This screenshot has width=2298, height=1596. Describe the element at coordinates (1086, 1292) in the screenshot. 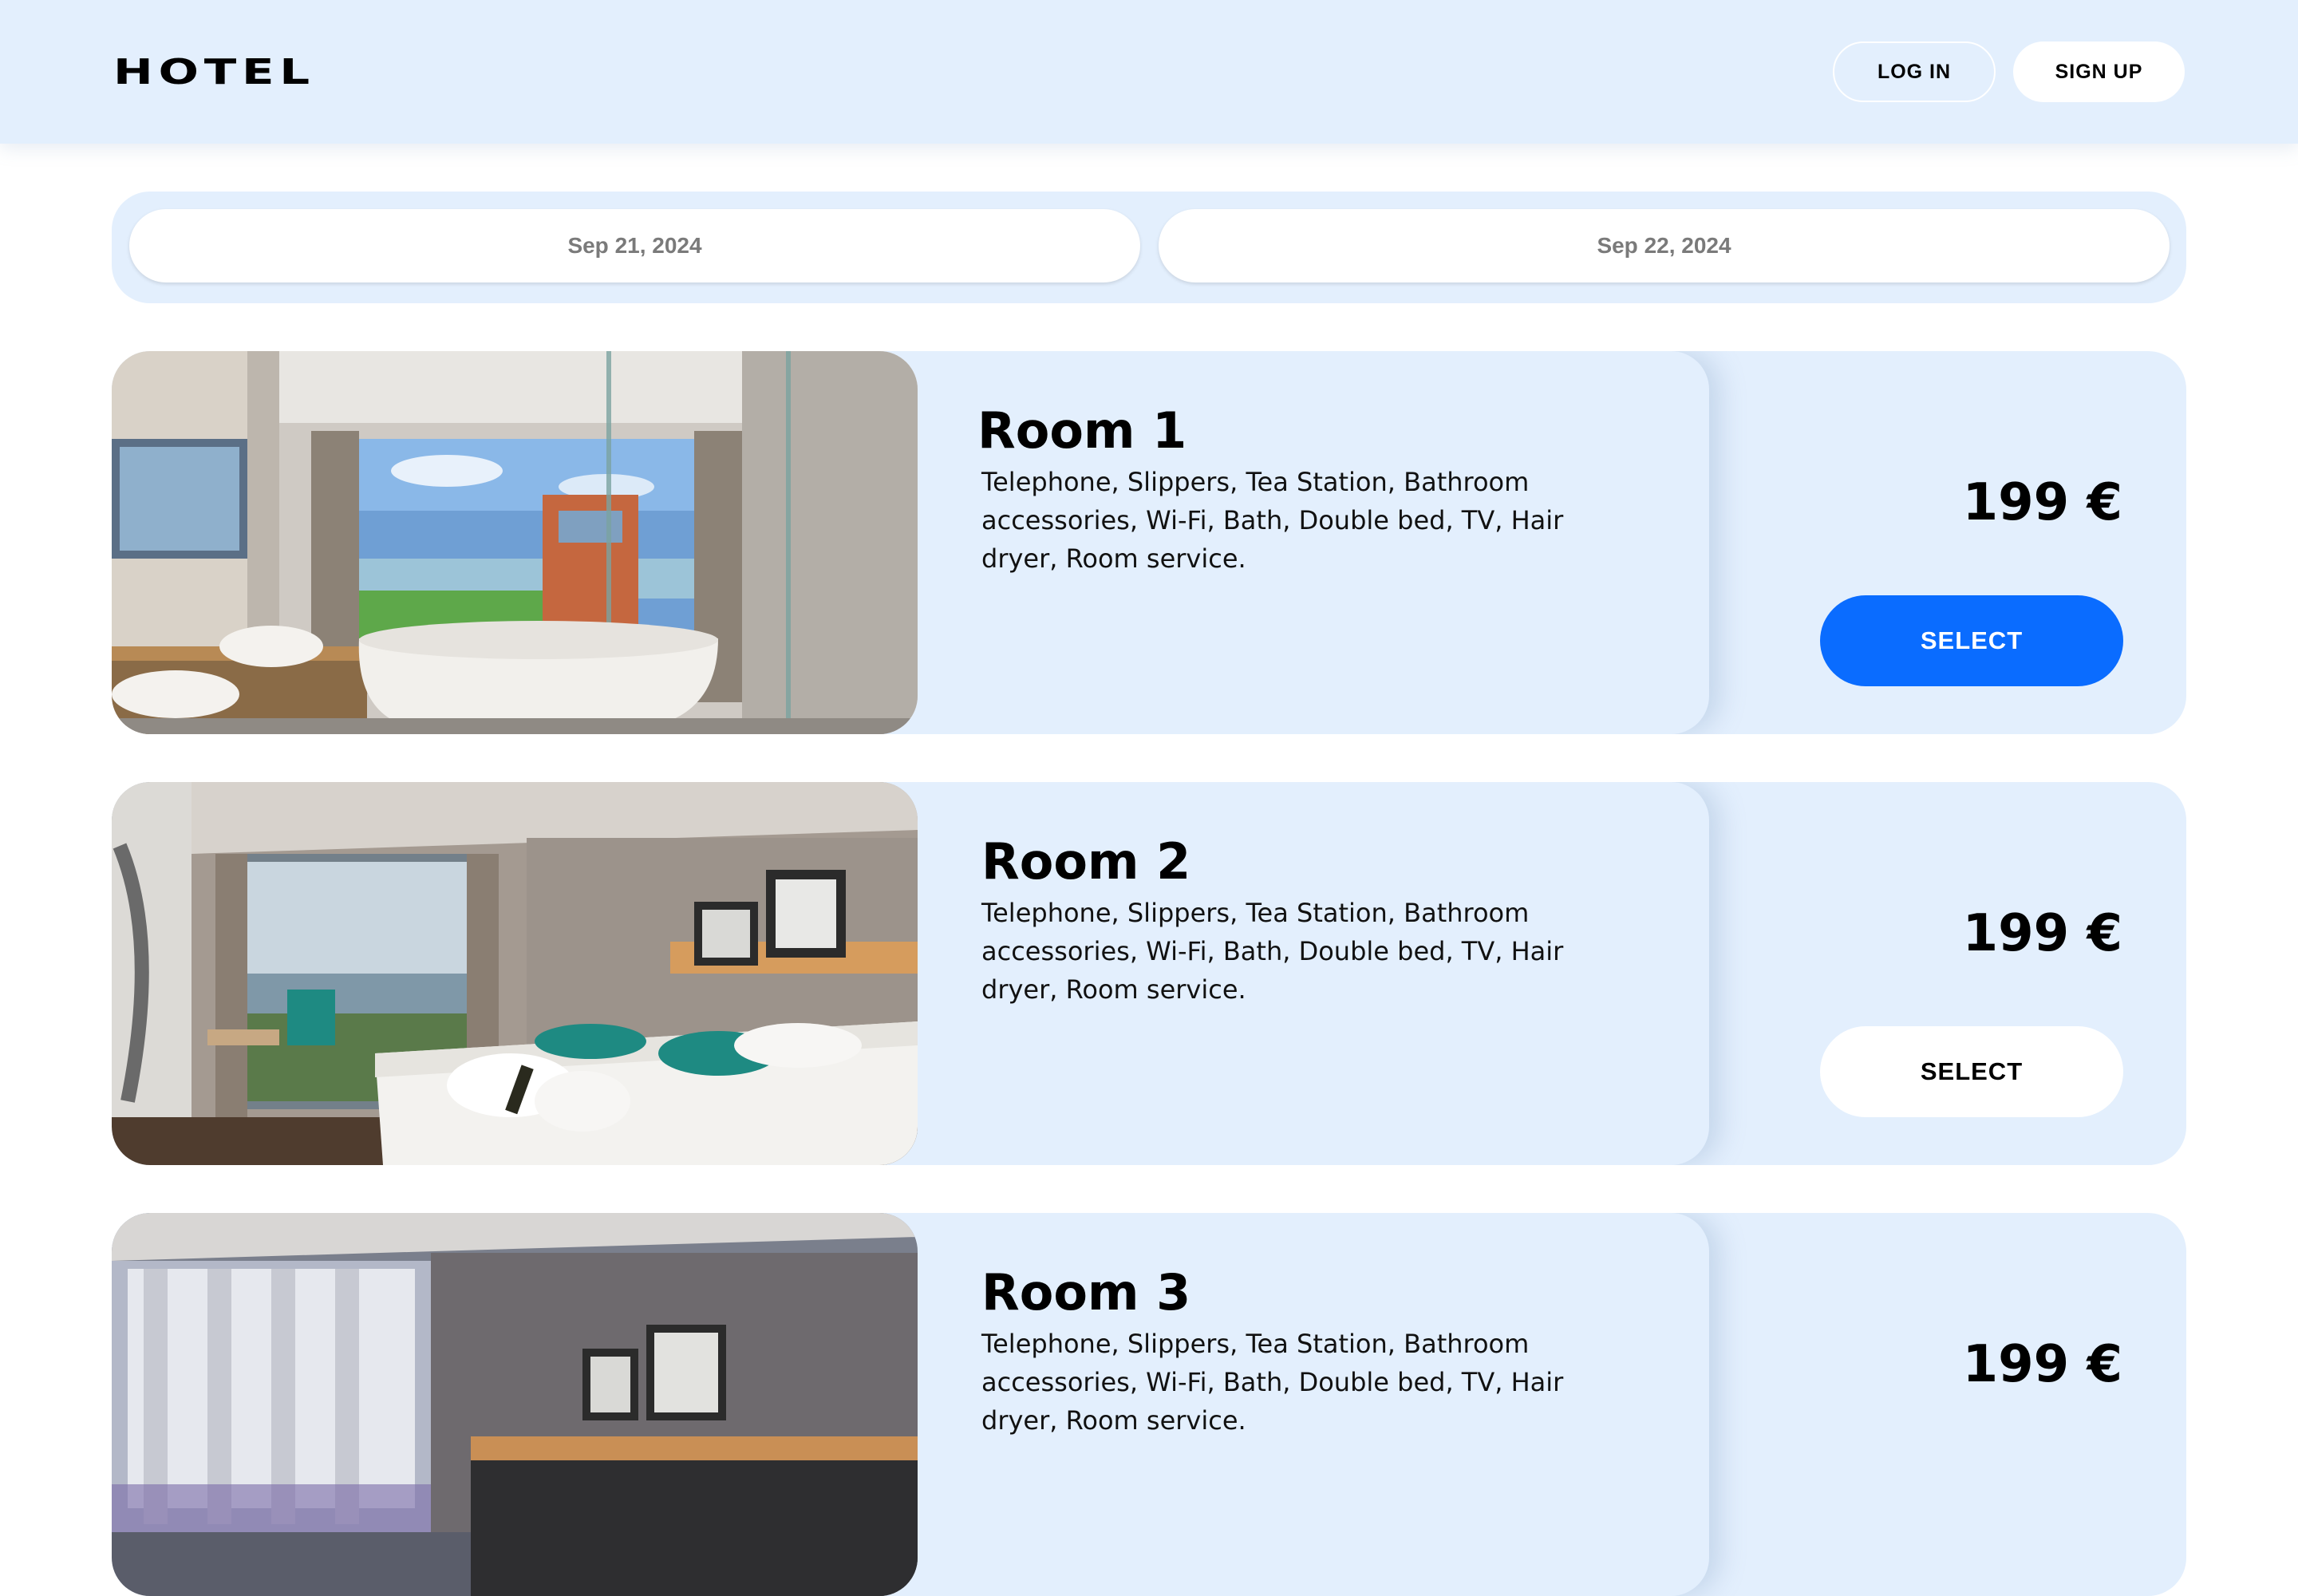

I see `room-title: Room 3` at that location.